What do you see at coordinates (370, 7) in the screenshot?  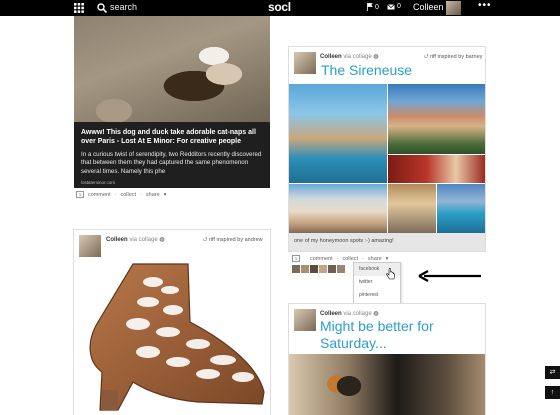 I see `flag-icon` at bounding box center [370, 7].